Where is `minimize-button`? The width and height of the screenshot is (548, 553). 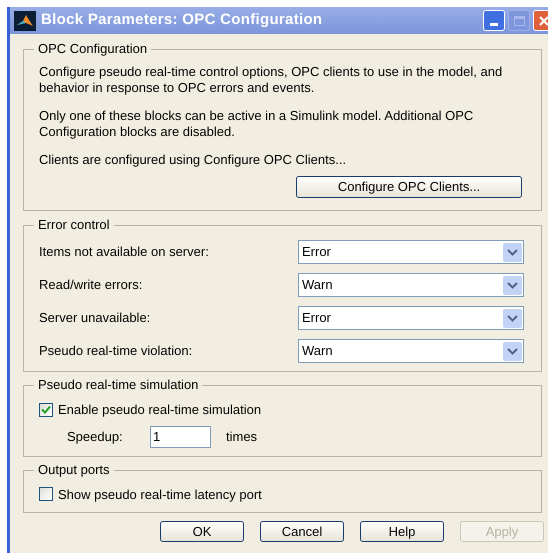 minimize-button is located at coordinates (494, 20).